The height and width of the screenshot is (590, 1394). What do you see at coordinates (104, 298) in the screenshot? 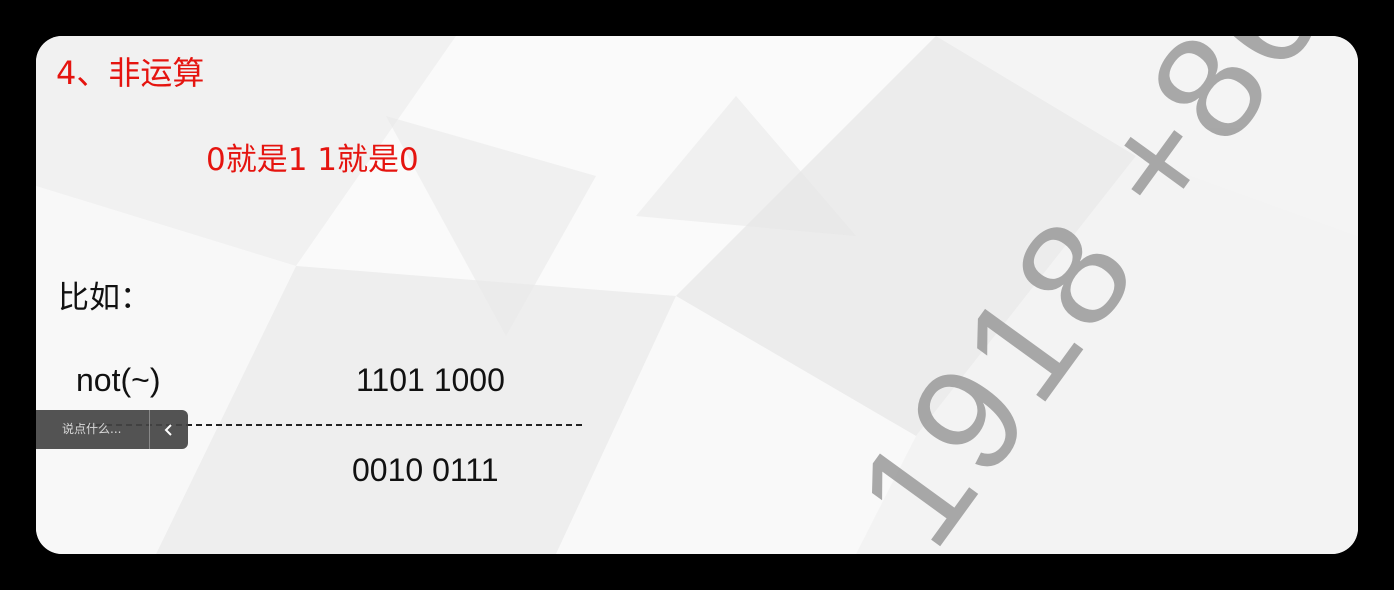
I see `example-label: 比如：` at bounding box center [104, 298].